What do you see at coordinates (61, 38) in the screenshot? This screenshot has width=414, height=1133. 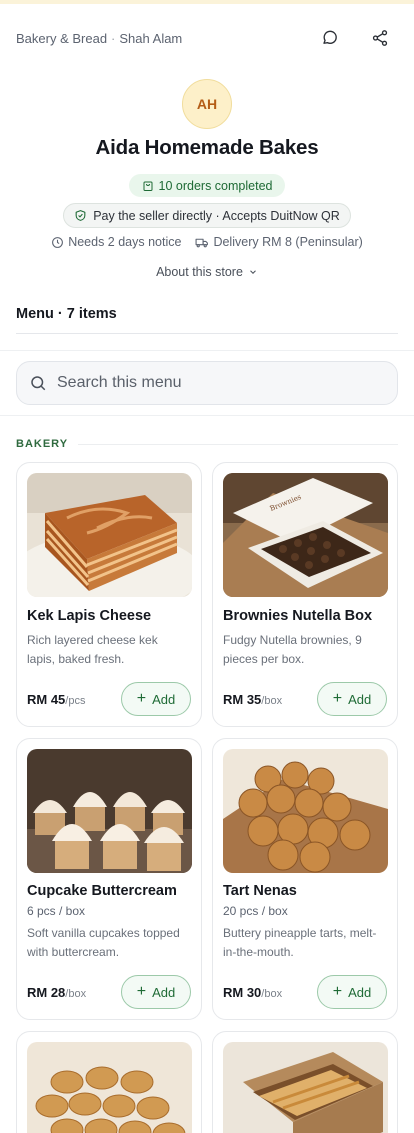 I see `breadcrumb-category: Bakery & Bread` at bounding box center [61, 38].